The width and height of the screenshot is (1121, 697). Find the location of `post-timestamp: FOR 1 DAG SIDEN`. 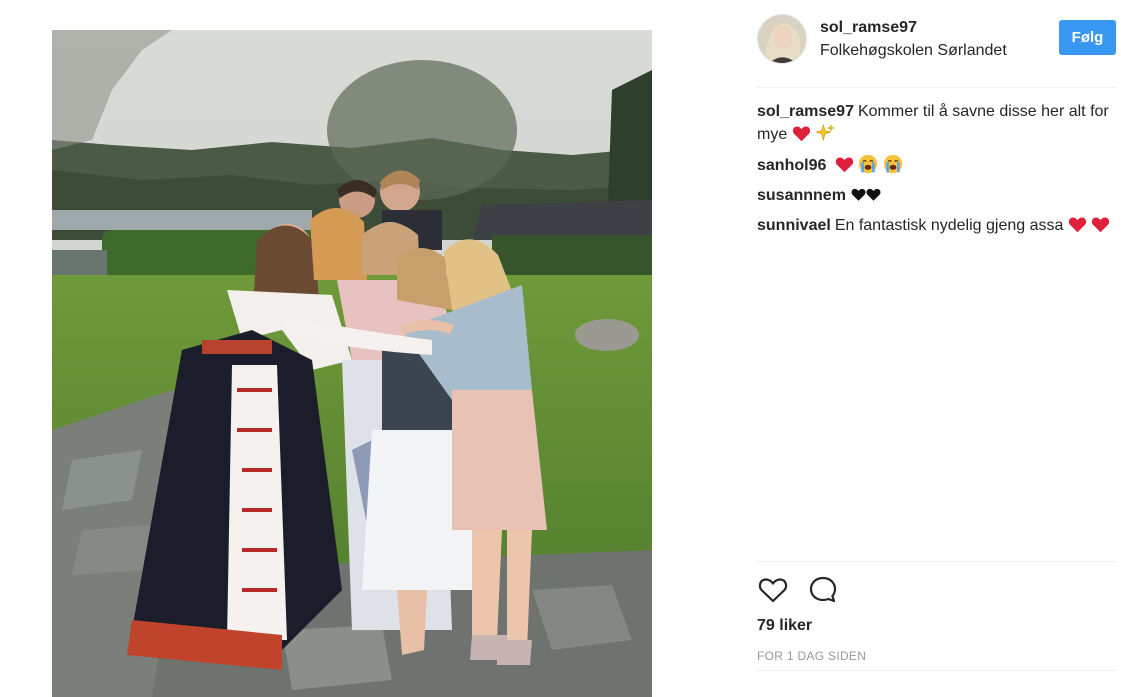

post-timestamp: FOR 1 DAG SIDEN is located at coordinates (811, 656).